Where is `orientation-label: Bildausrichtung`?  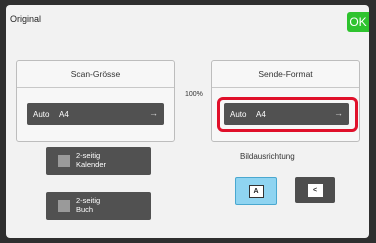 orientation-label: Bildausrichtung is located at coordinates (267, 156).